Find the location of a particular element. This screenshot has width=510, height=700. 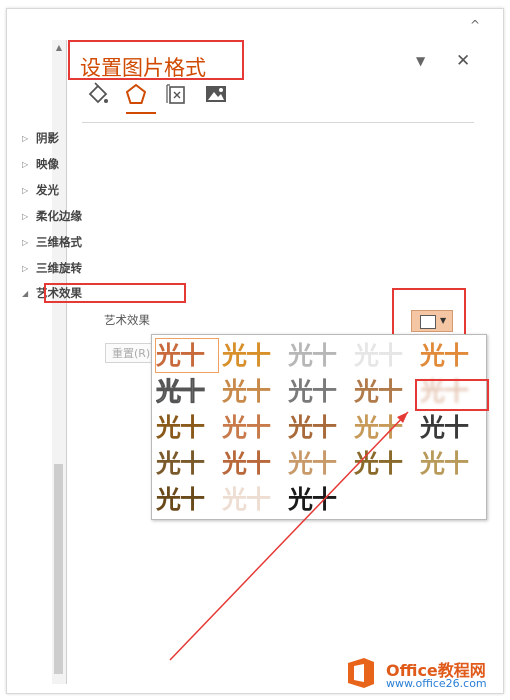

picture-preview-icon is located at coordinates (428, 322).